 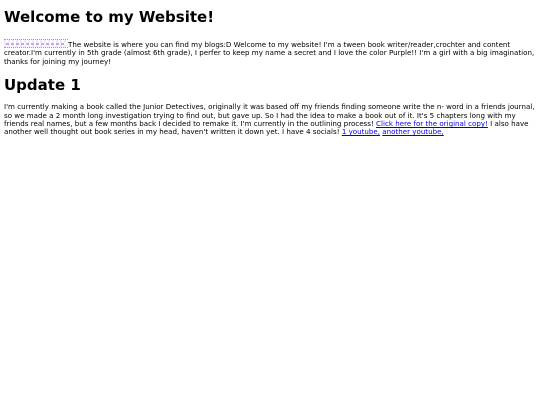 I want to click on banner-stripe, so click(x=36, y=44).